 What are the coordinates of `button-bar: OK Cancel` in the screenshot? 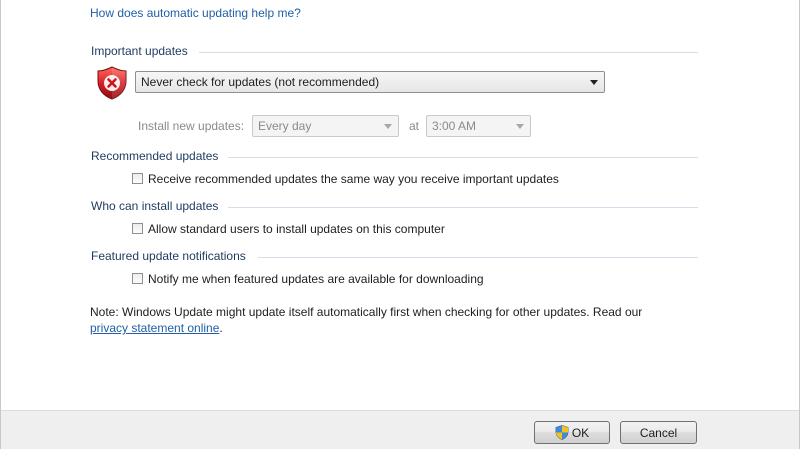 It's located at (400, 429).